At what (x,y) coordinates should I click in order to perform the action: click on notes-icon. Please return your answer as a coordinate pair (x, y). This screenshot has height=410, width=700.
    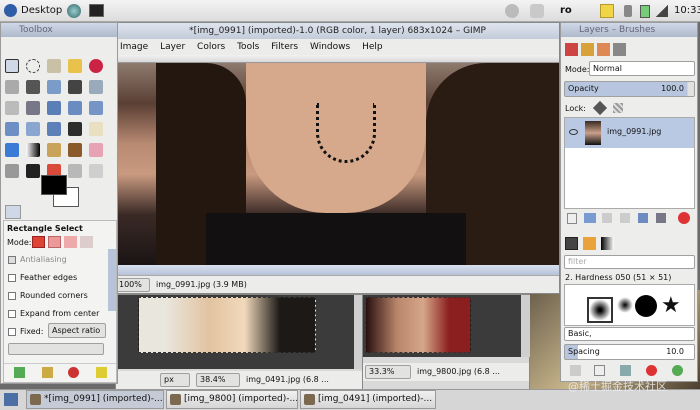
    Looking at the image, I should click on (607, 11).